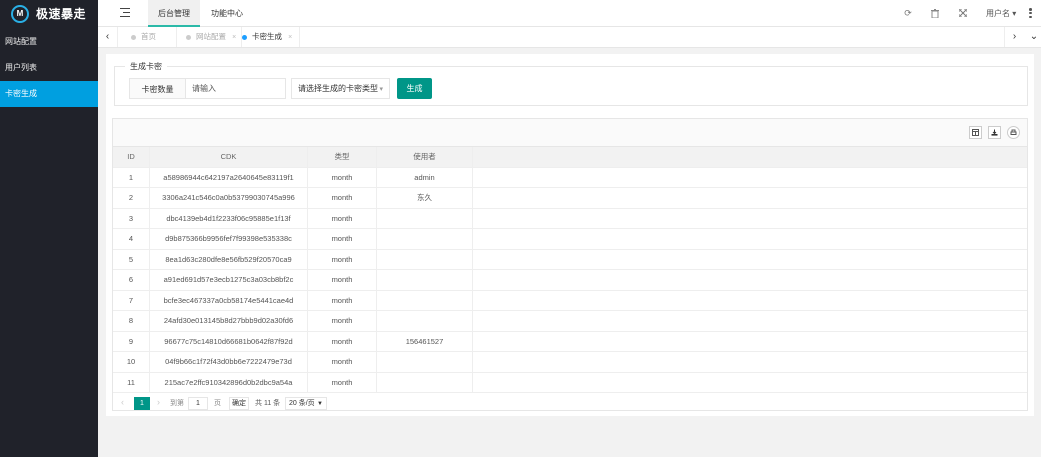 The height and width of the screenshot is (457, 1050). Describe the element at coordinates (1045, 228) in the screenshot. I see `vertical-scrollbar` at that location.